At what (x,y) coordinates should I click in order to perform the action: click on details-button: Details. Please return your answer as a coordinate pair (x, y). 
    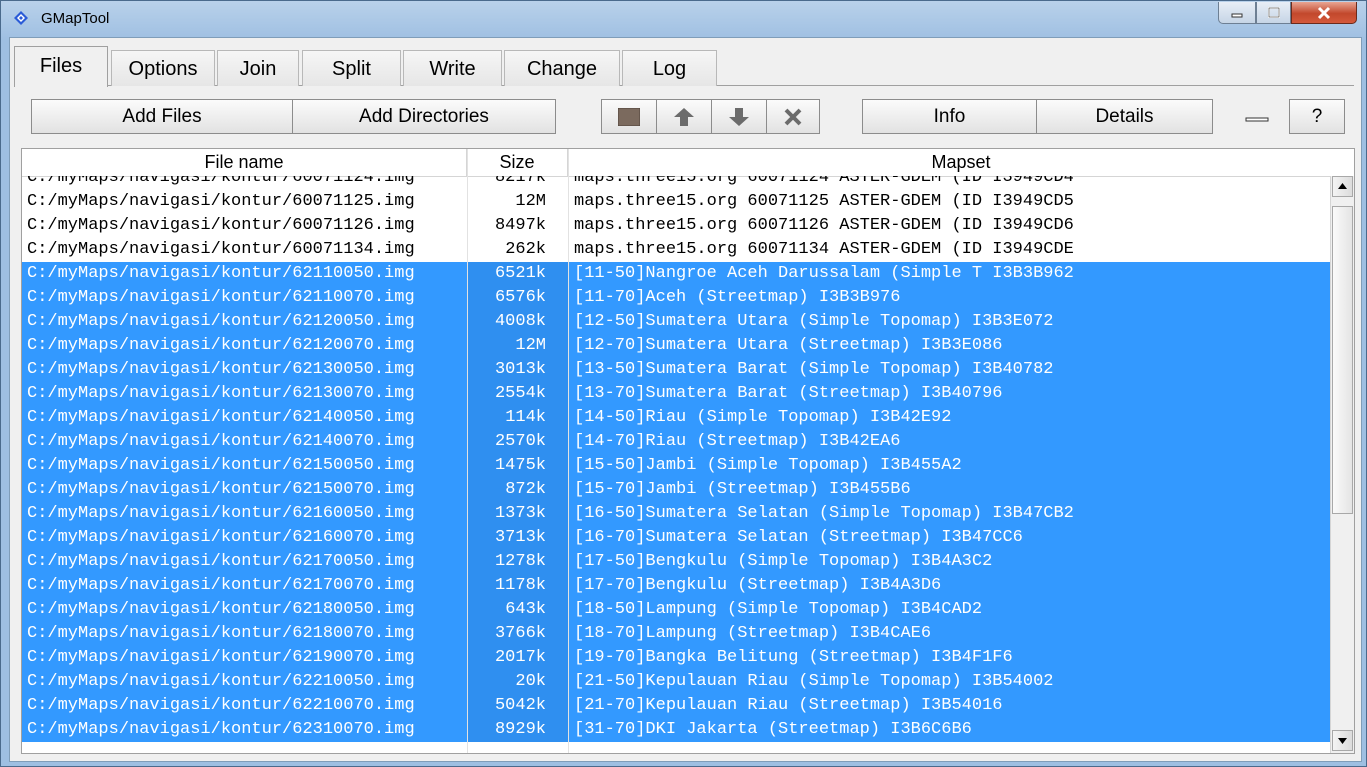
    Looking at the image, I should click on (1124, 116).